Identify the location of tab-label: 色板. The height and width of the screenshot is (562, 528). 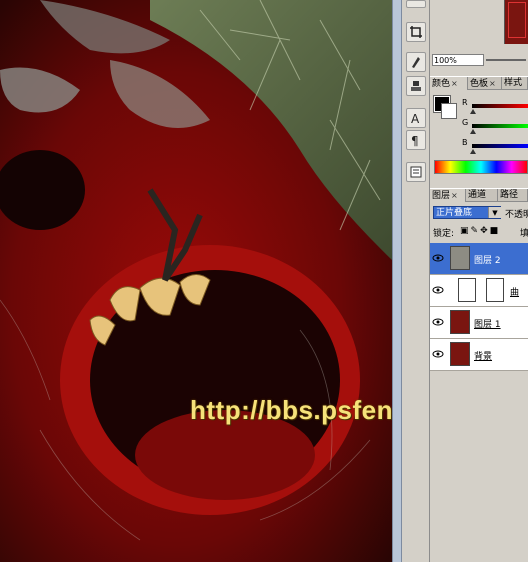
(479, 84).